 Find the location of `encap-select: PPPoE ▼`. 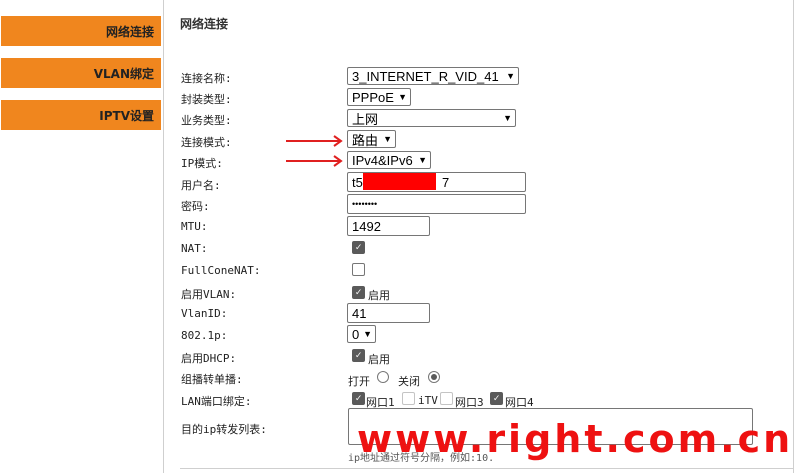

encap-select: PPPoE ▼ is located at coordinates (379, 97).